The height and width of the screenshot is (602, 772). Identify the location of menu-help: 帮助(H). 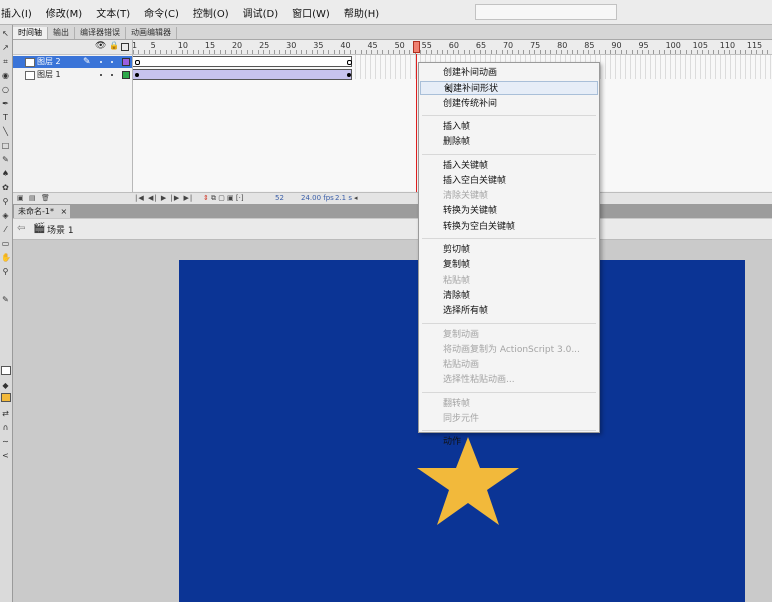
(361, 12).